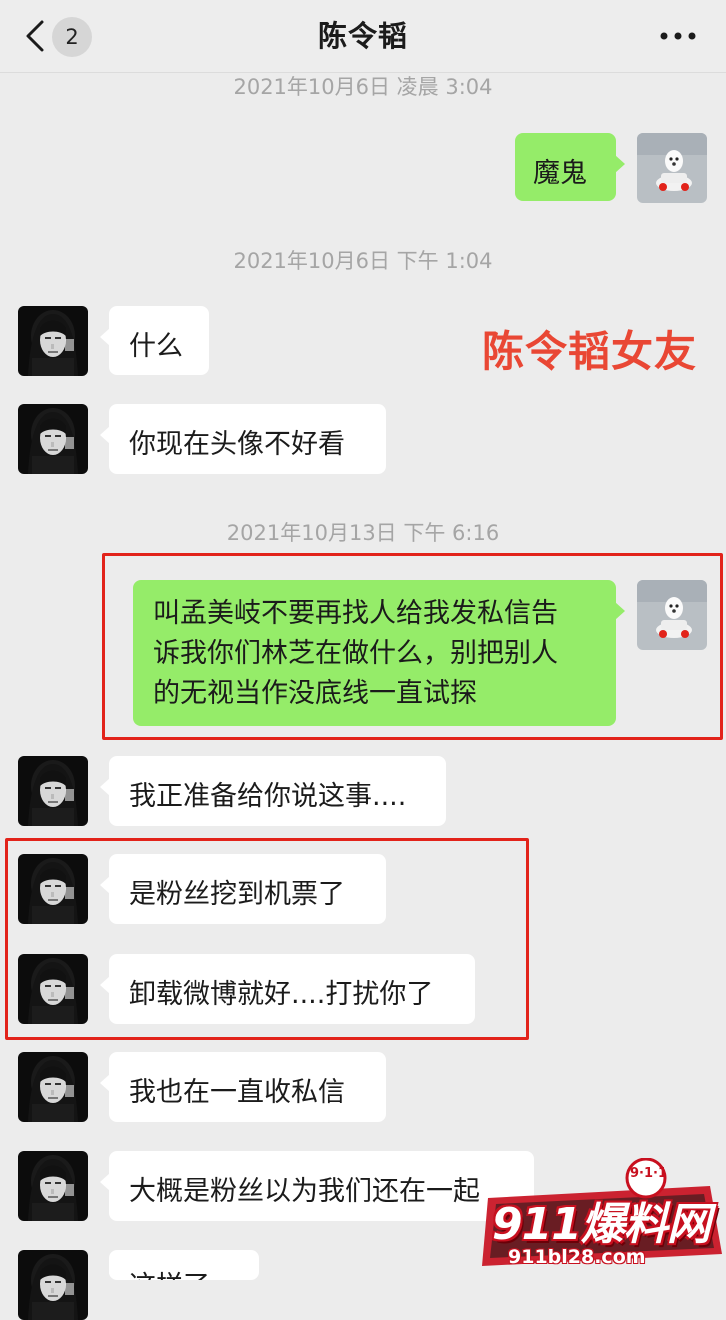 Image resolution: width=726 pixels, height=1320 pixels. I want to click on message-bubble: 什么, so click(154, 340).